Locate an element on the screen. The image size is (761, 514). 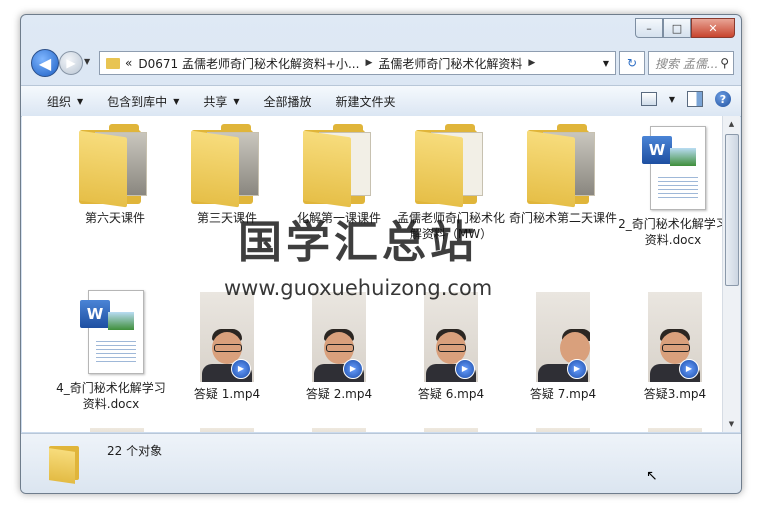
item-label: 答疑 7.mp4 is located at coordinates (563, 394).